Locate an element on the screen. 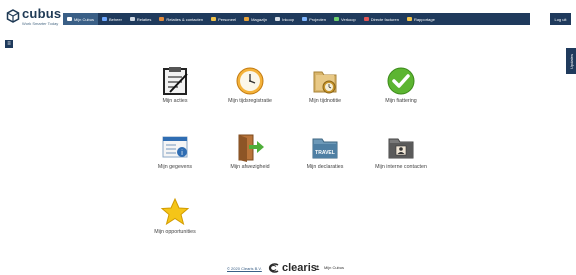 The image size is (576, 275). nav-item-inkoop: Inkoop is located at coordinates (284, 19).